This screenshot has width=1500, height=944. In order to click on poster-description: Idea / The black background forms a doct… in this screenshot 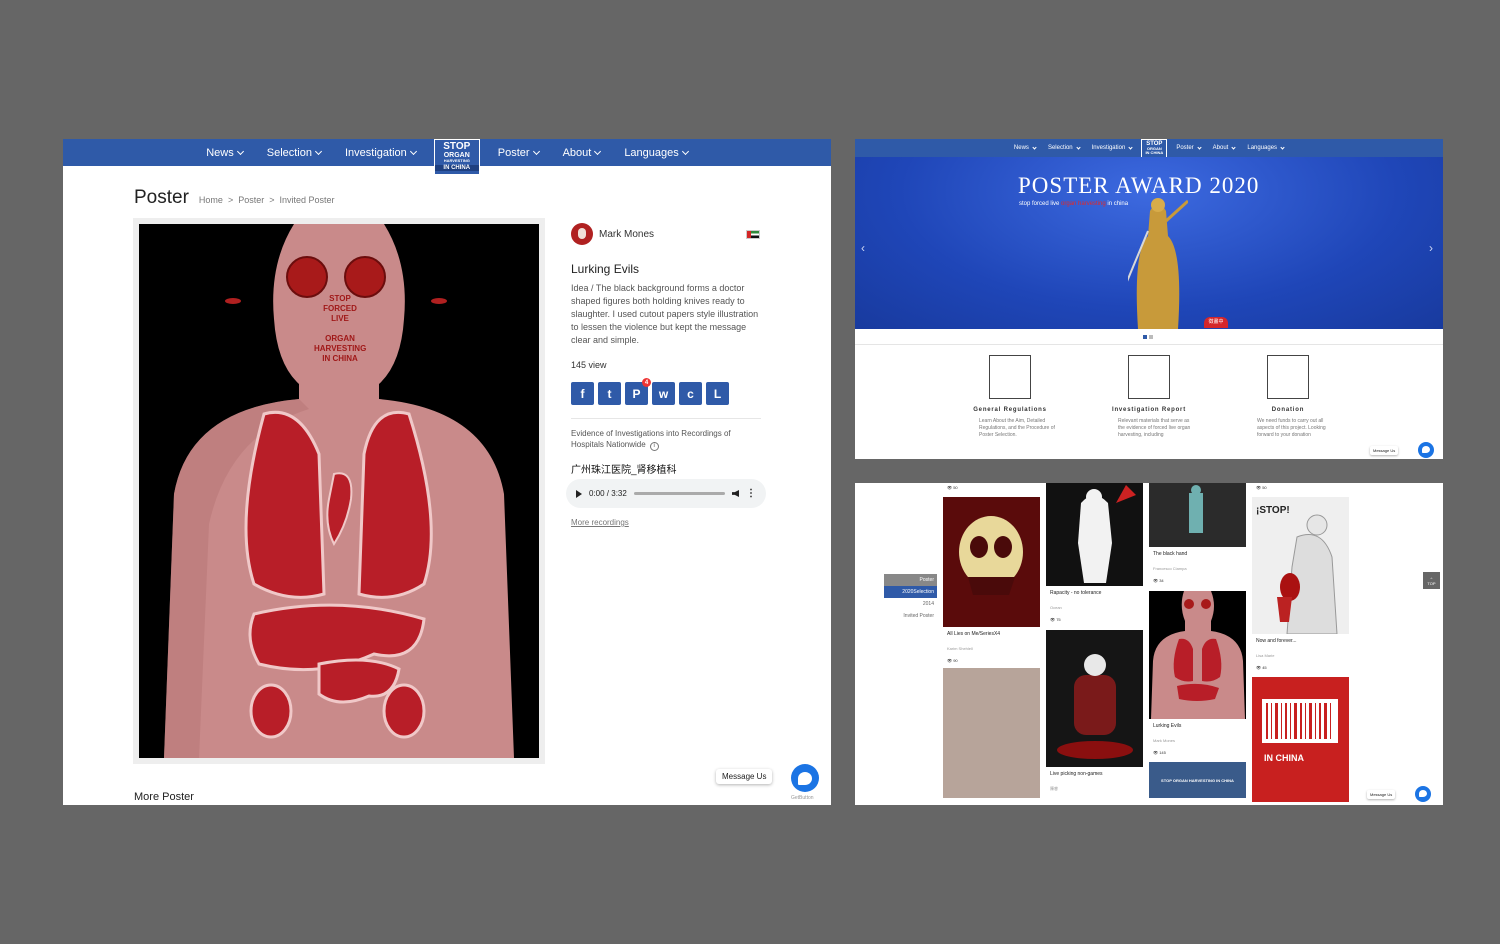, I will do `click(665, 314)`.